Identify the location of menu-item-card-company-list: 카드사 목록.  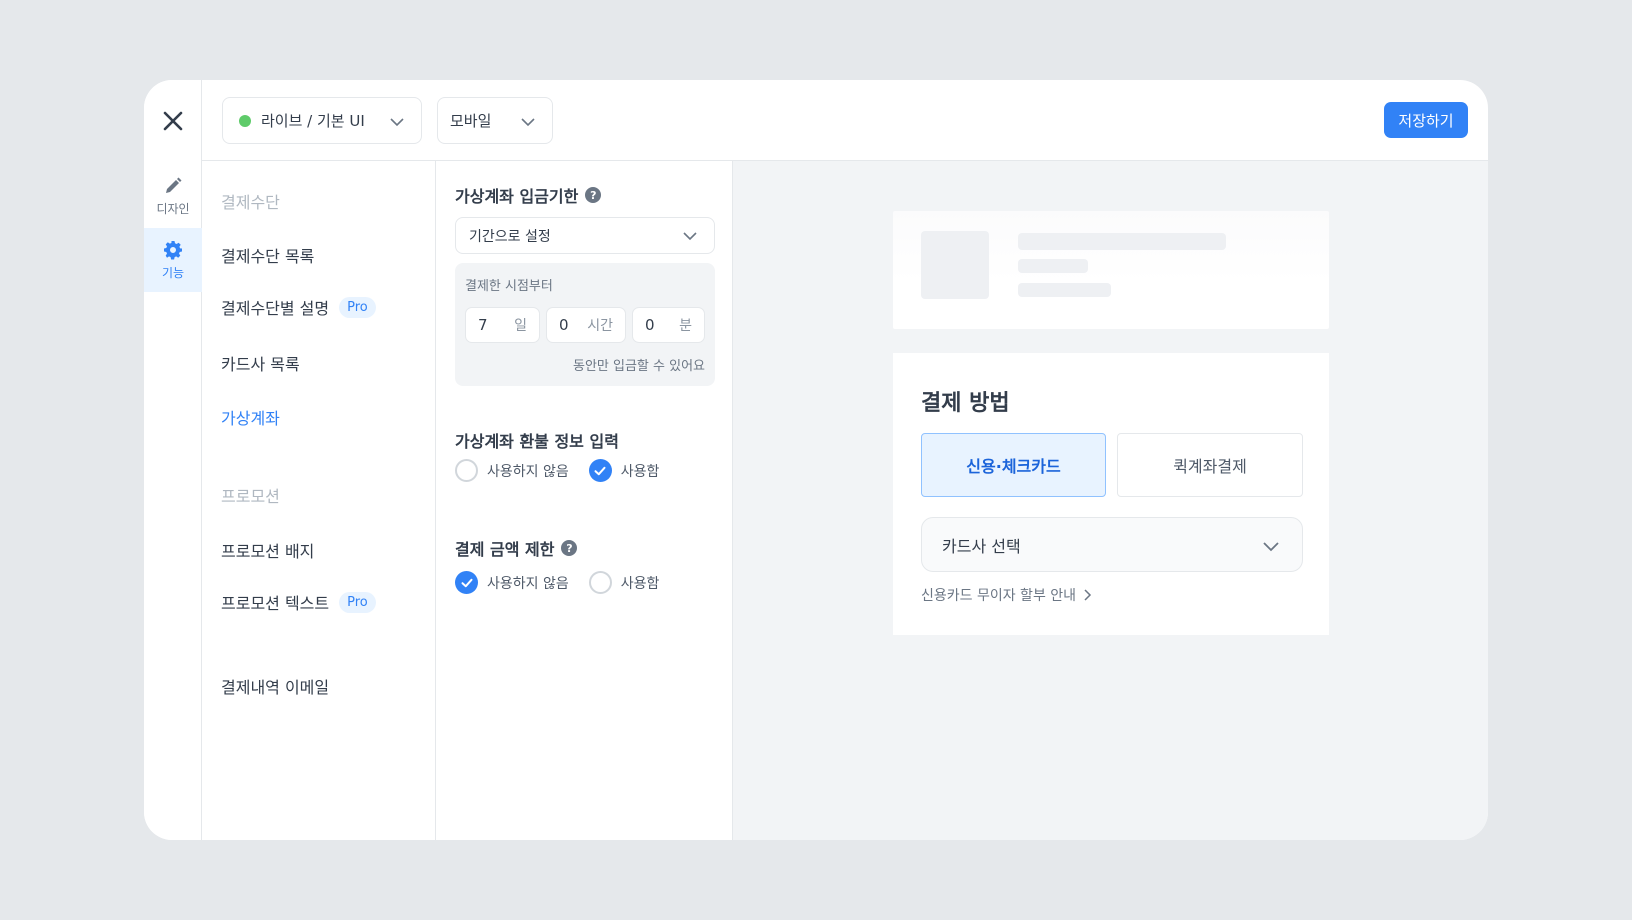
(260, 363).